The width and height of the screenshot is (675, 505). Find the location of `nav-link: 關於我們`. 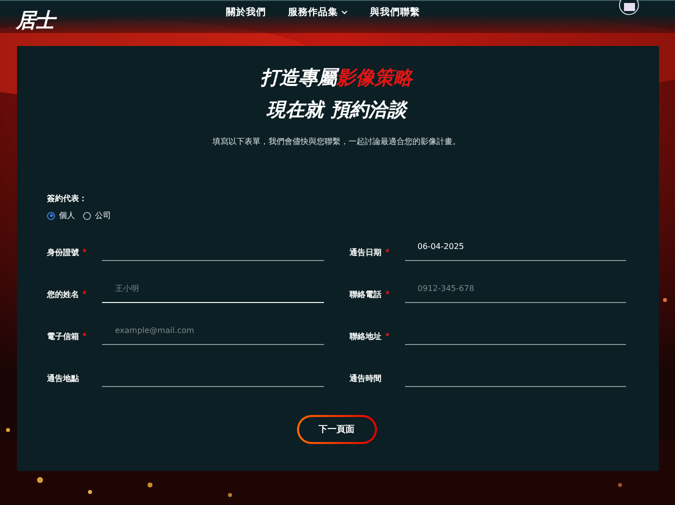

nav-link: 關於我們 is located at coordinates (246, 12).